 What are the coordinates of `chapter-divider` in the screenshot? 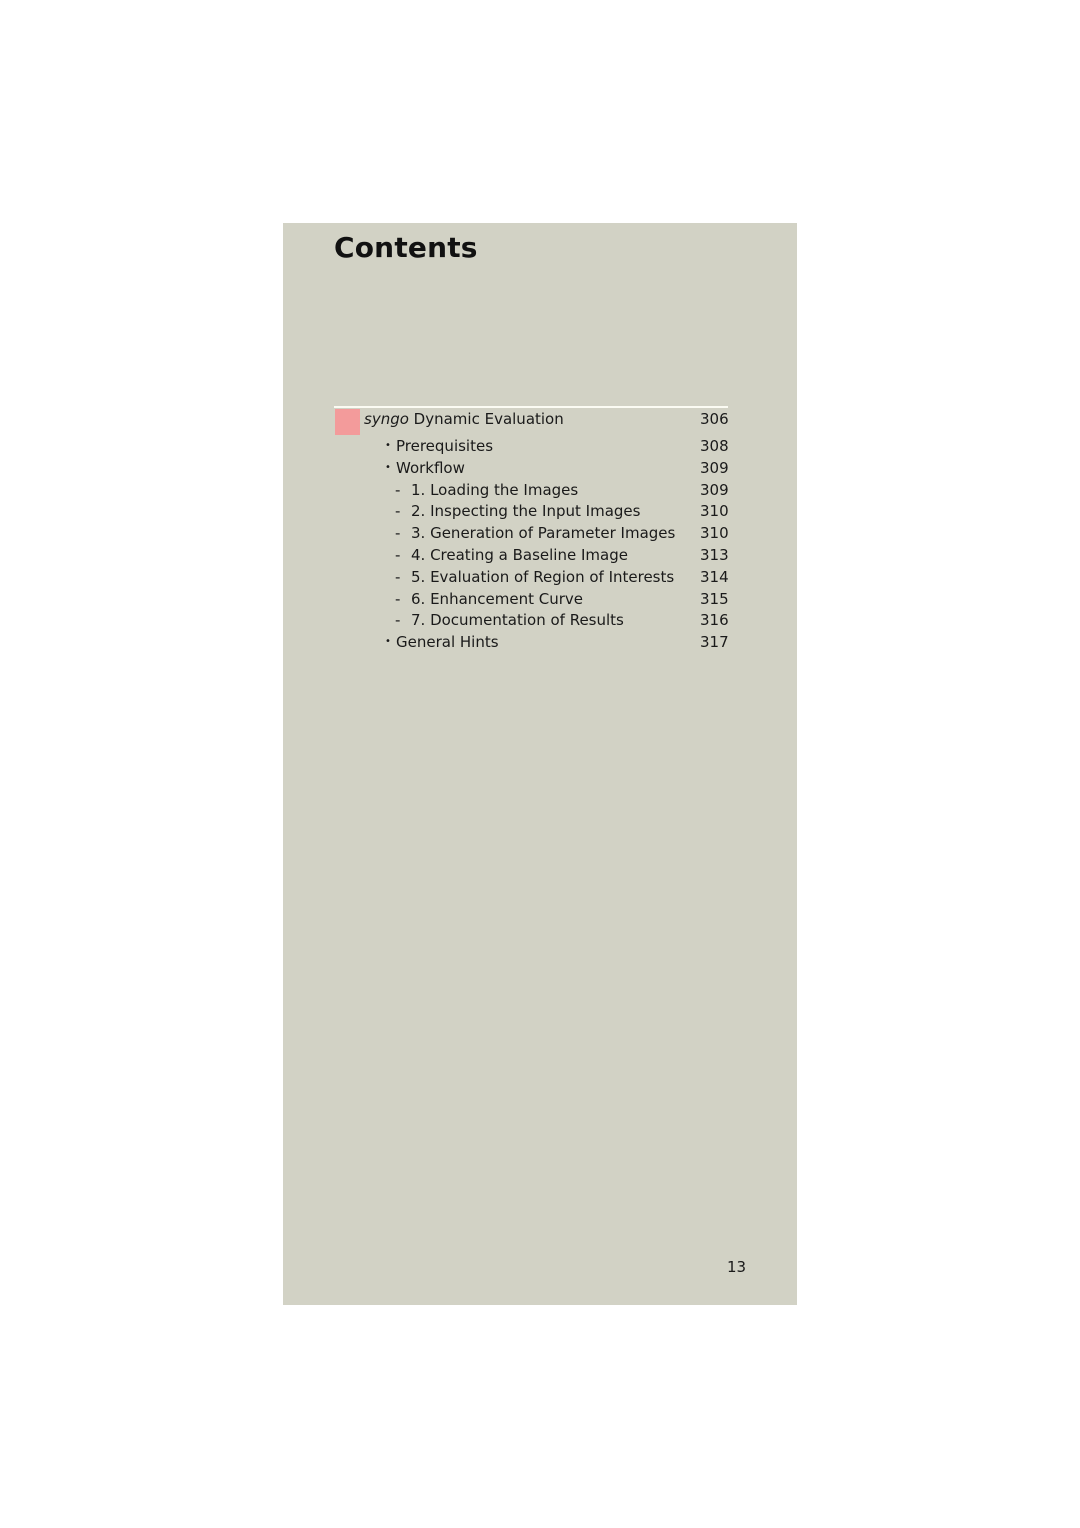 It's located at (531, 407).